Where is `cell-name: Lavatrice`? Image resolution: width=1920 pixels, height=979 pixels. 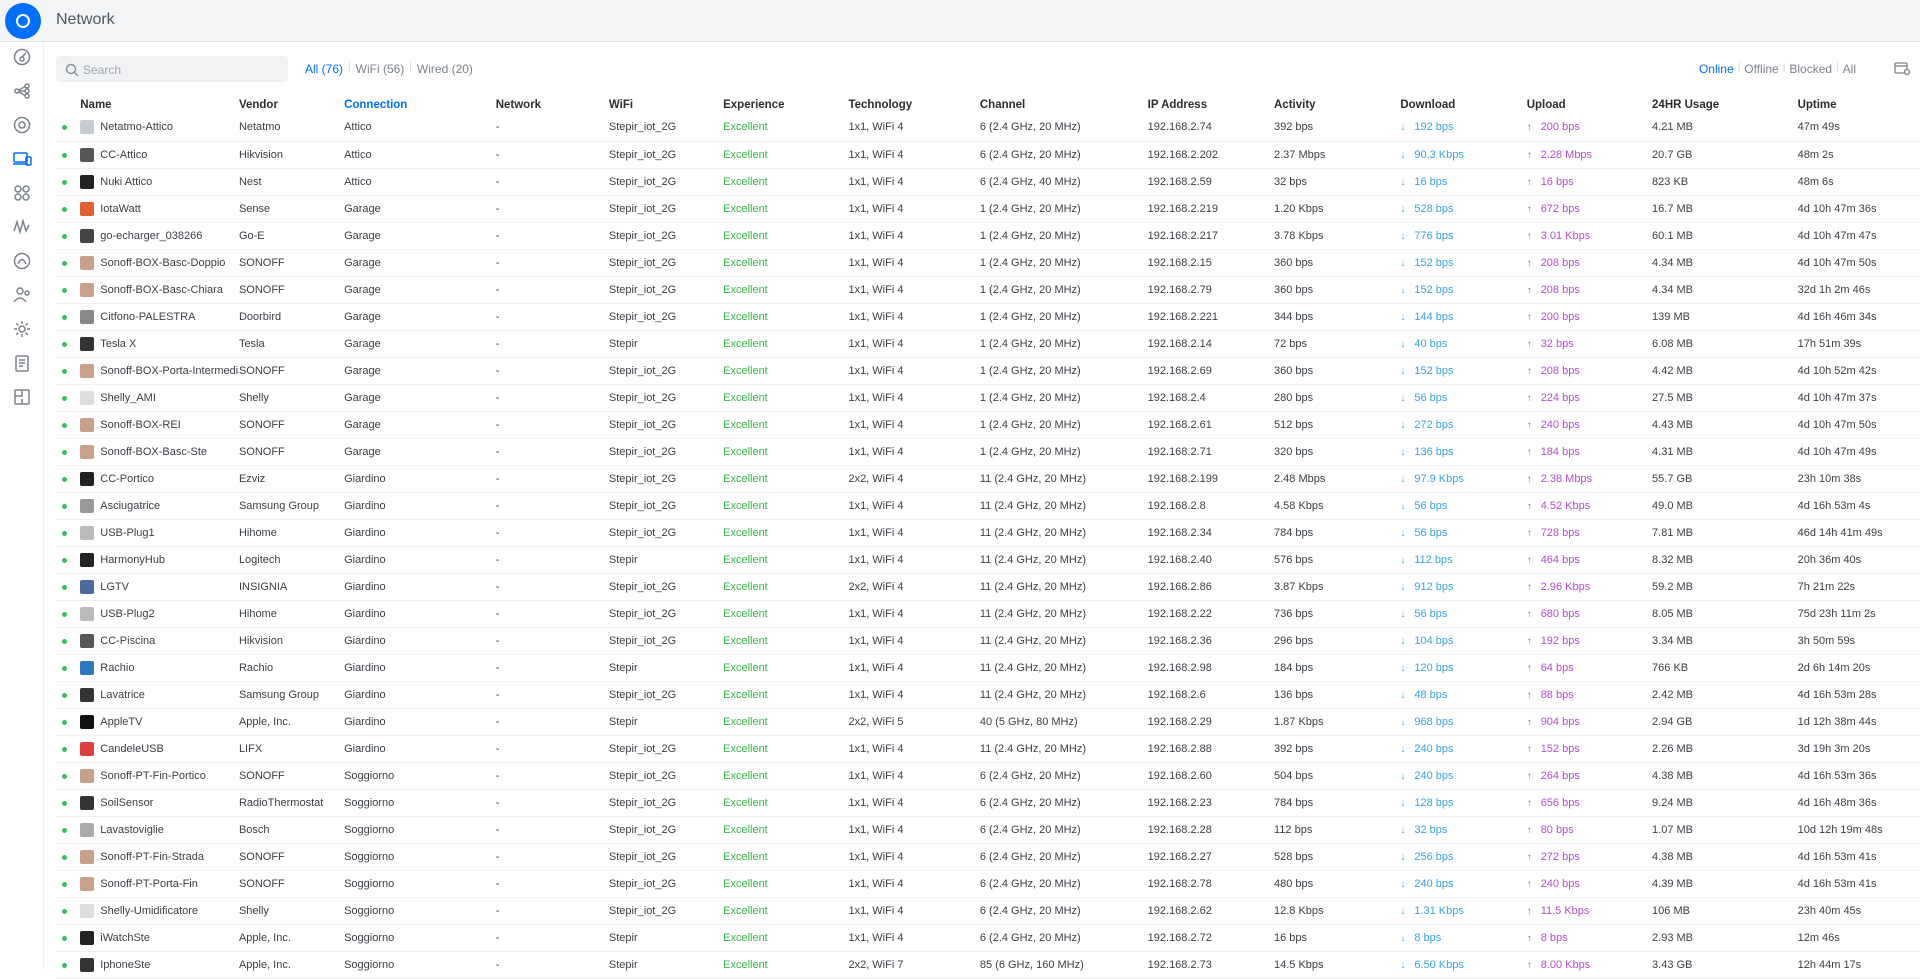
cell-name: Lavatrice is located at coordinates (159, 694).